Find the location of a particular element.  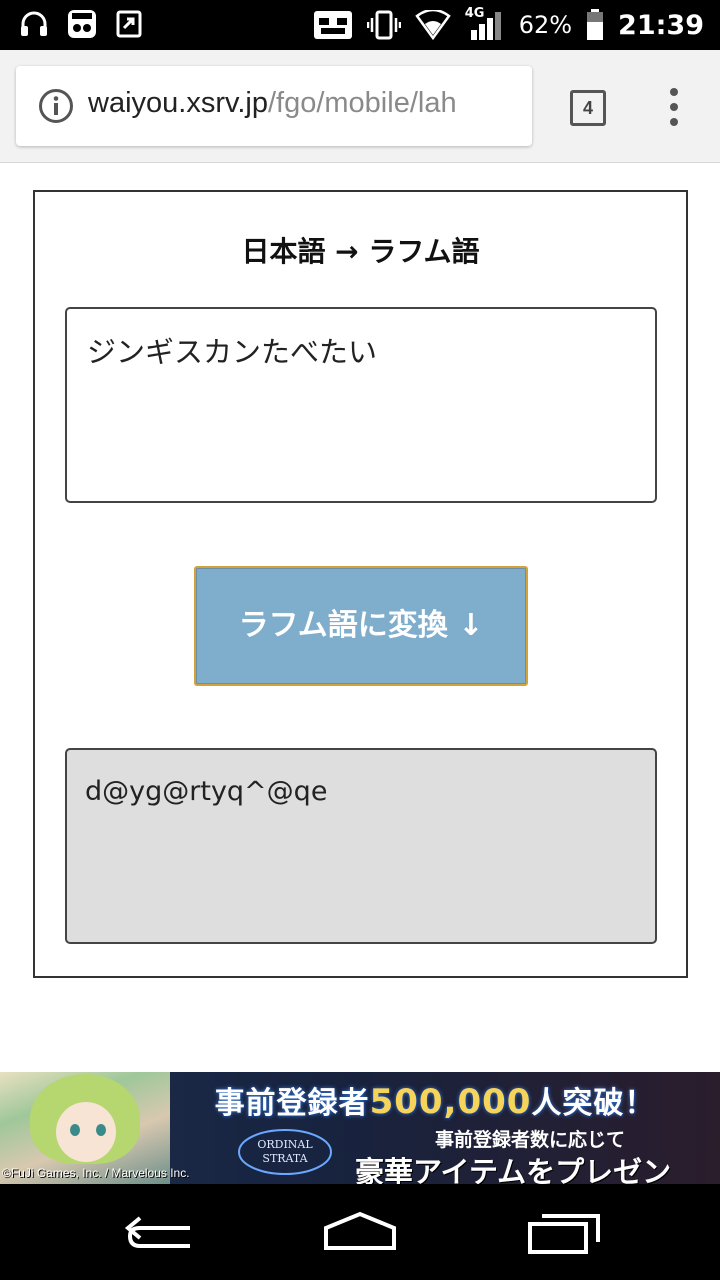

system-nav-bar is located at coordinates (360, 1232).